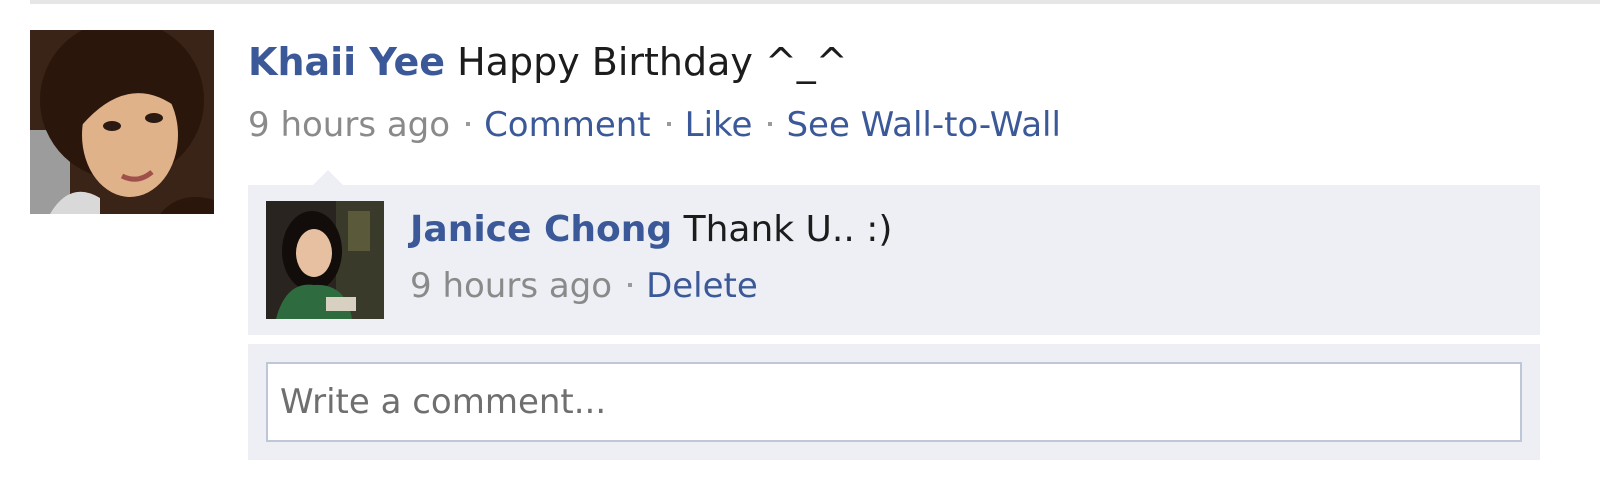  Describe the element at coordinates (908, 62) in the screenshot. I see `post-story-line: Khaii Yee Happy Birthday ^_^` at that location.